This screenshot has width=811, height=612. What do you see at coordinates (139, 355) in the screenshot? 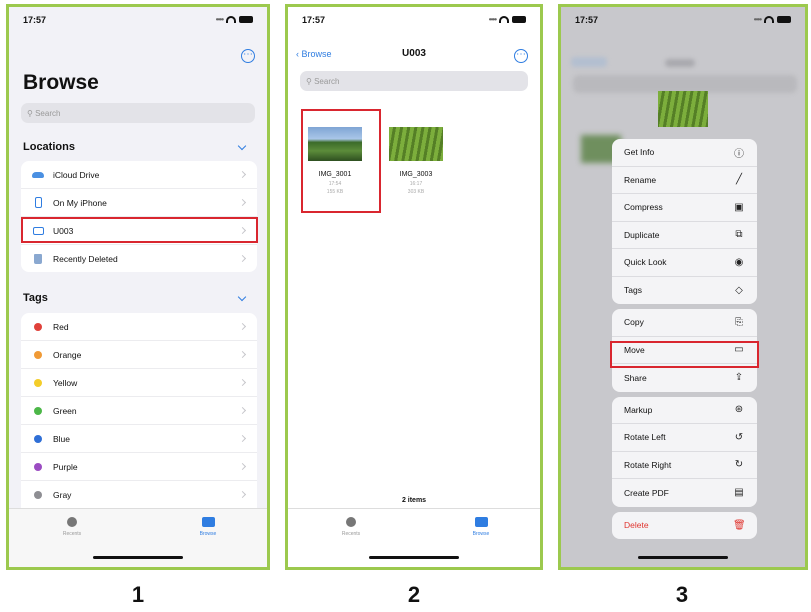
I see `tag-item: Orange` at bounding box center [139, 355].